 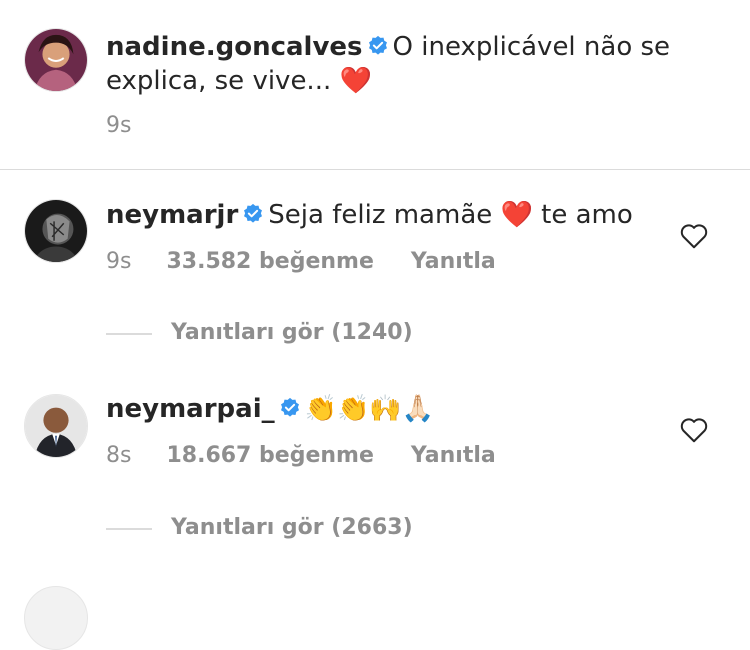 I want to click on comment-avatar-neymarpai, so click(x=56, y=426).